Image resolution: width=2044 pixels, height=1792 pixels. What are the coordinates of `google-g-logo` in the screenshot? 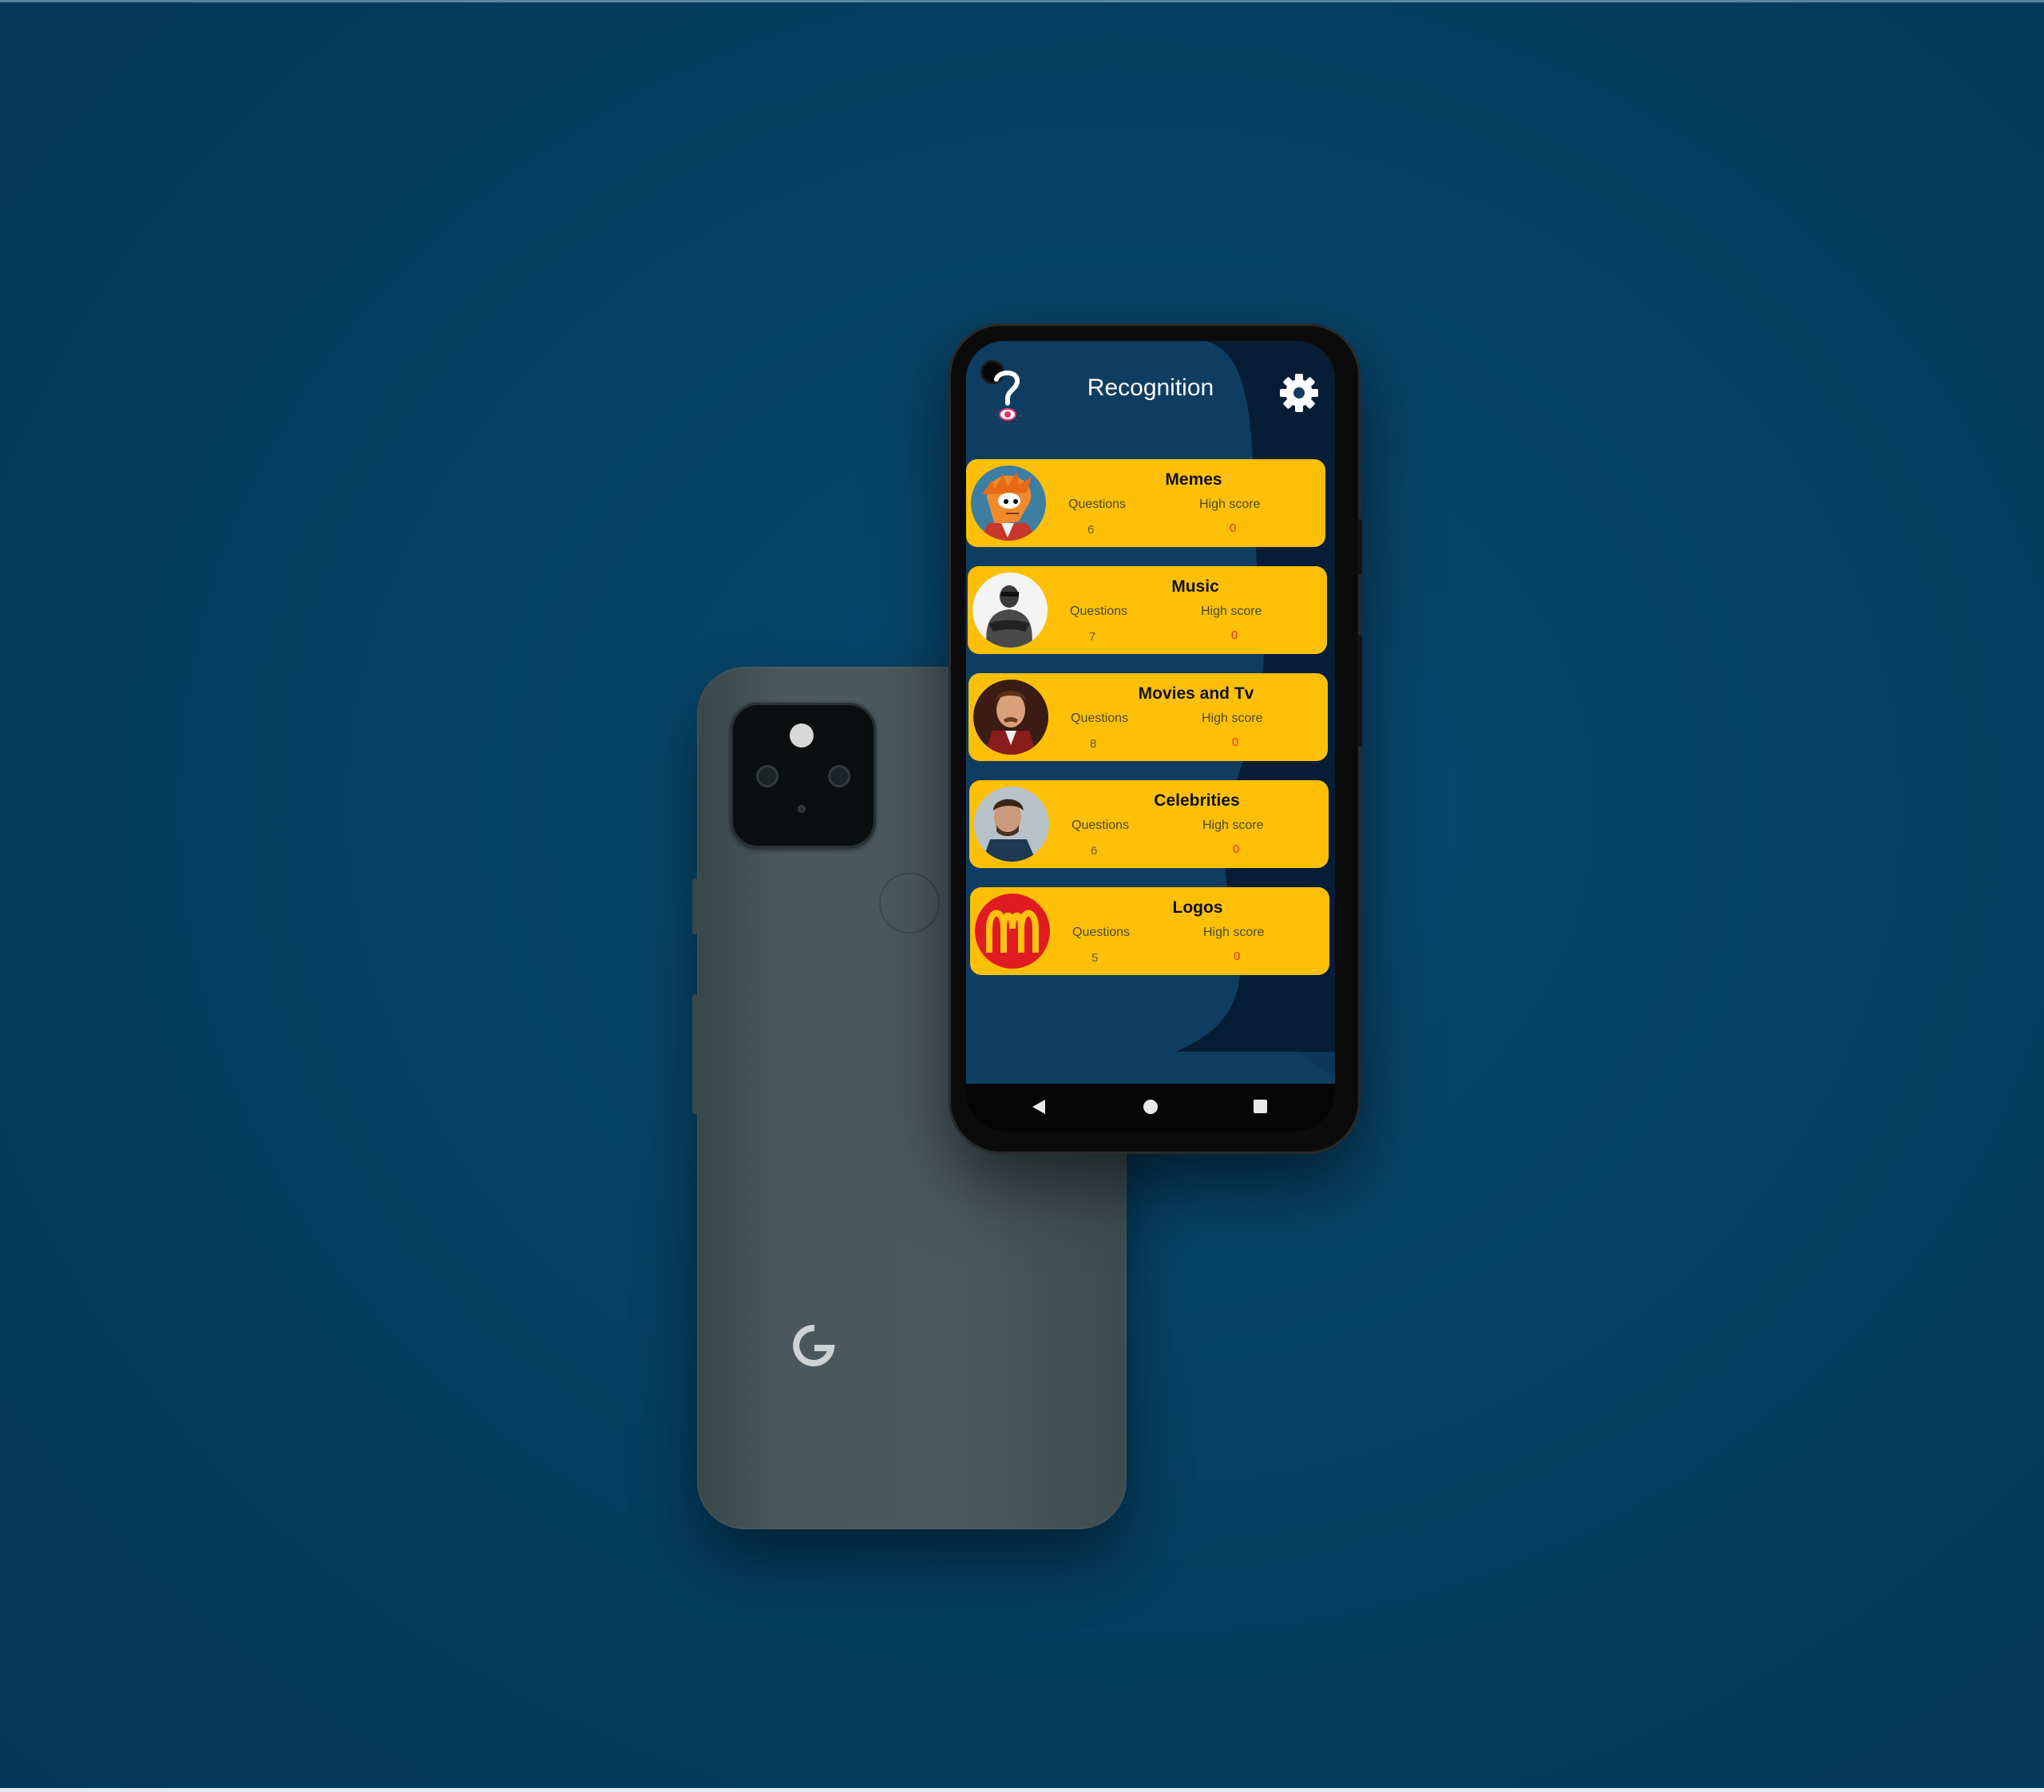 It's located at (814, 1345).